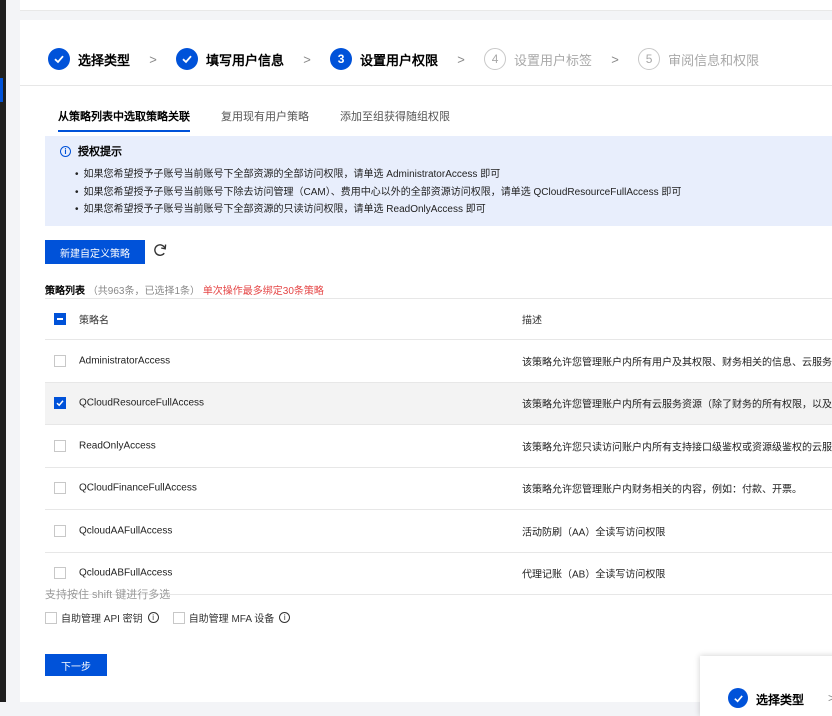 This screenshot has height=716, width=832. Describe the element at coordinates (95, 252) in the screenshot. I see `new-custom-policy-button: 新建自定义策略` at that location.